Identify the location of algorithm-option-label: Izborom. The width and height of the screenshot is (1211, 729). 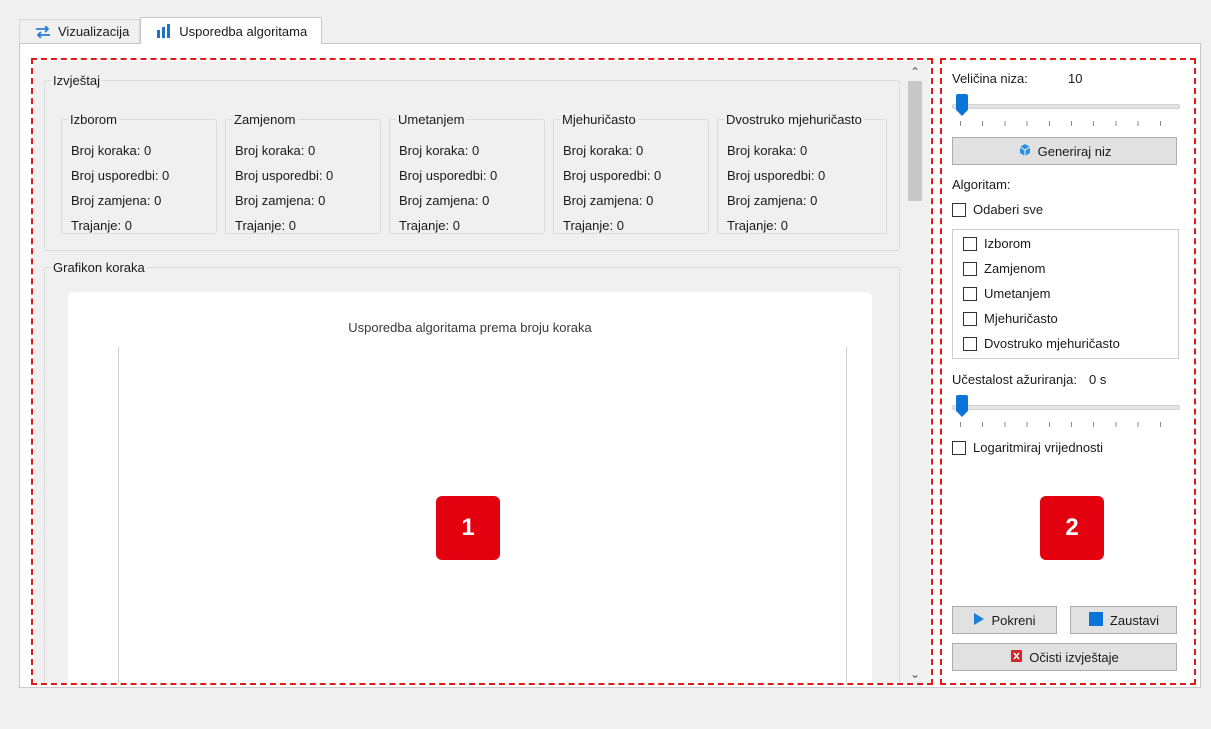
(1007, 243).